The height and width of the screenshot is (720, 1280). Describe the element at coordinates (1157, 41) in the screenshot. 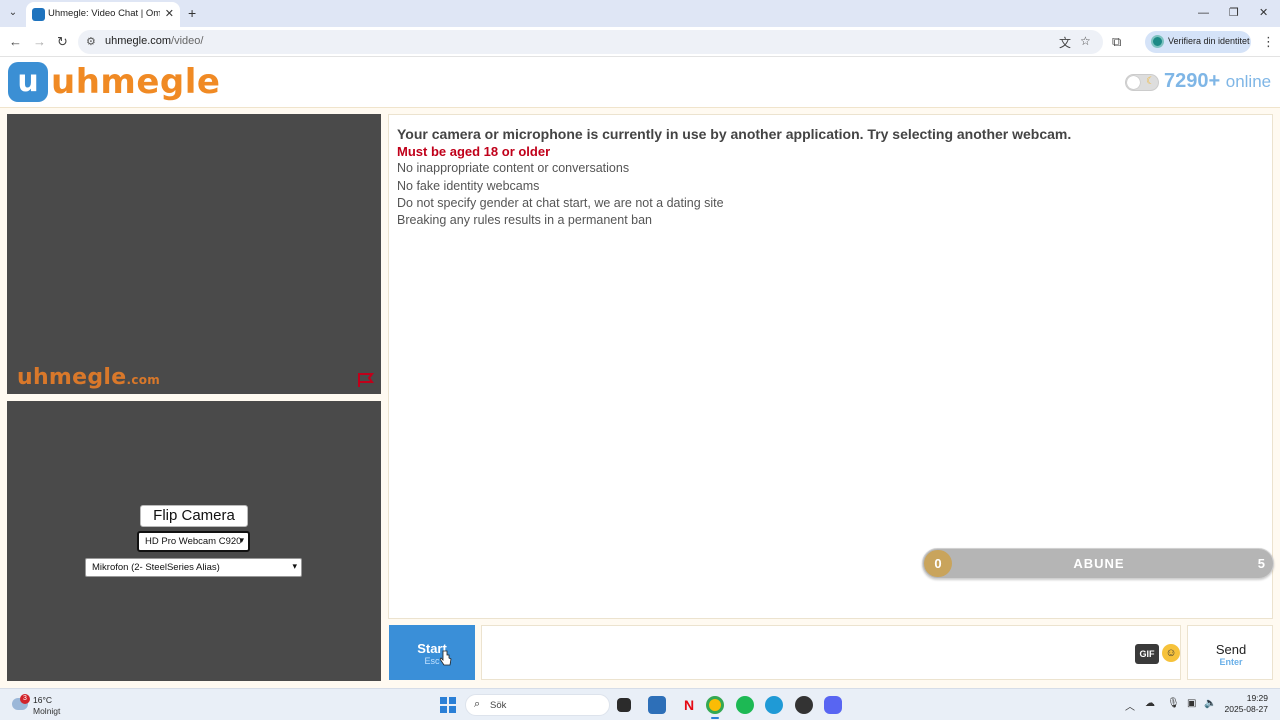

I see `profile-avatar-icon` at that location.